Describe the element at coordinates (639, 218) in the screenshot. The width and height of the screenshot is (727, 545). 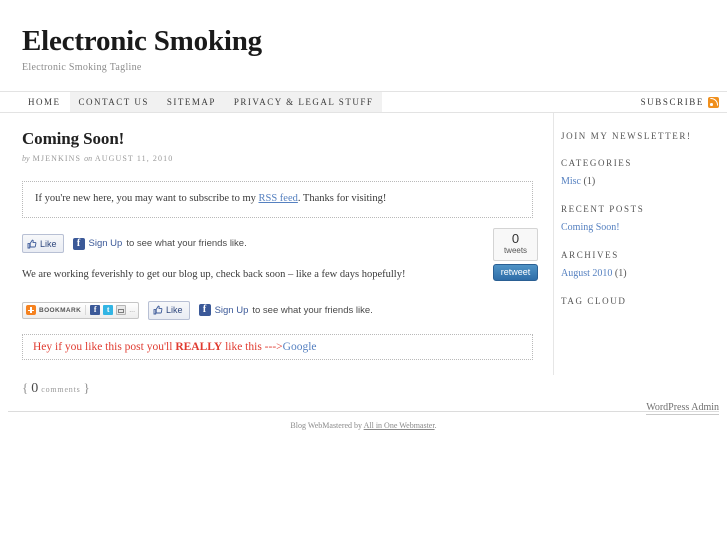
I see `widget-recent-posts: Recent Posts Coming Soon!` at that location.